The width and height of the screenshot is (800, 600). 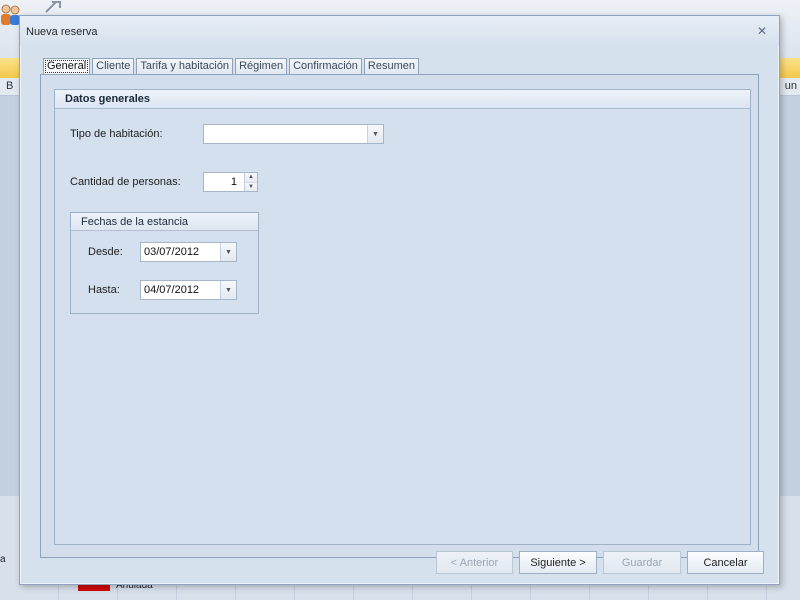 I want to click on cancel-button: Cancelar, so click(x=725, y=562).